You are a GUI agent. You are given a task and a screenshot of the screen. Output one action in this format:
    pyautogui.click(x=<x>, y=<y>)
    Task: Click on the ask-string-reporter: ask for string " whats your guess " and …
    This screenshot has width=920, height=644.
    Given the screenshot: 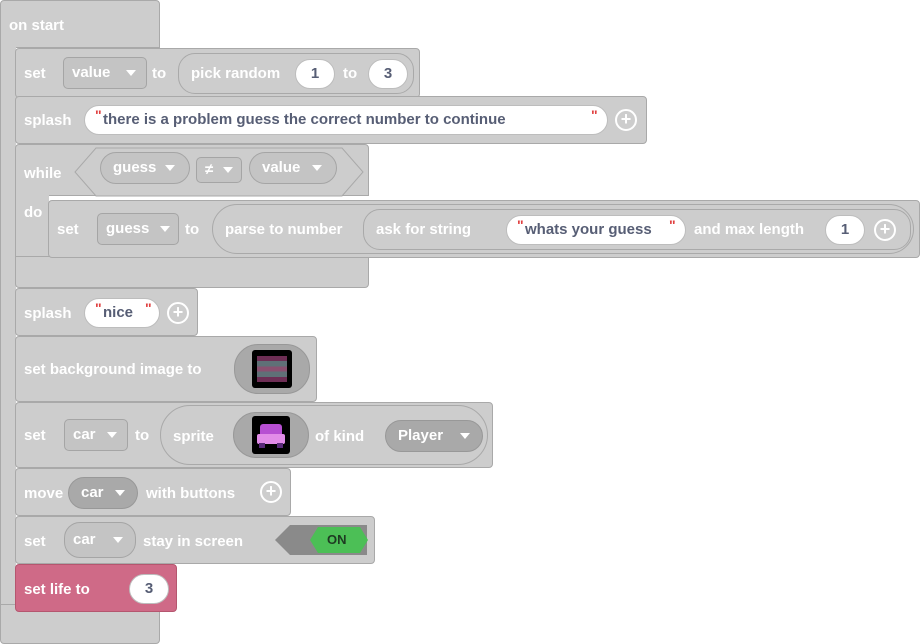 What is the action you would take?
    pyautogui.click(x=637, y=229)
    